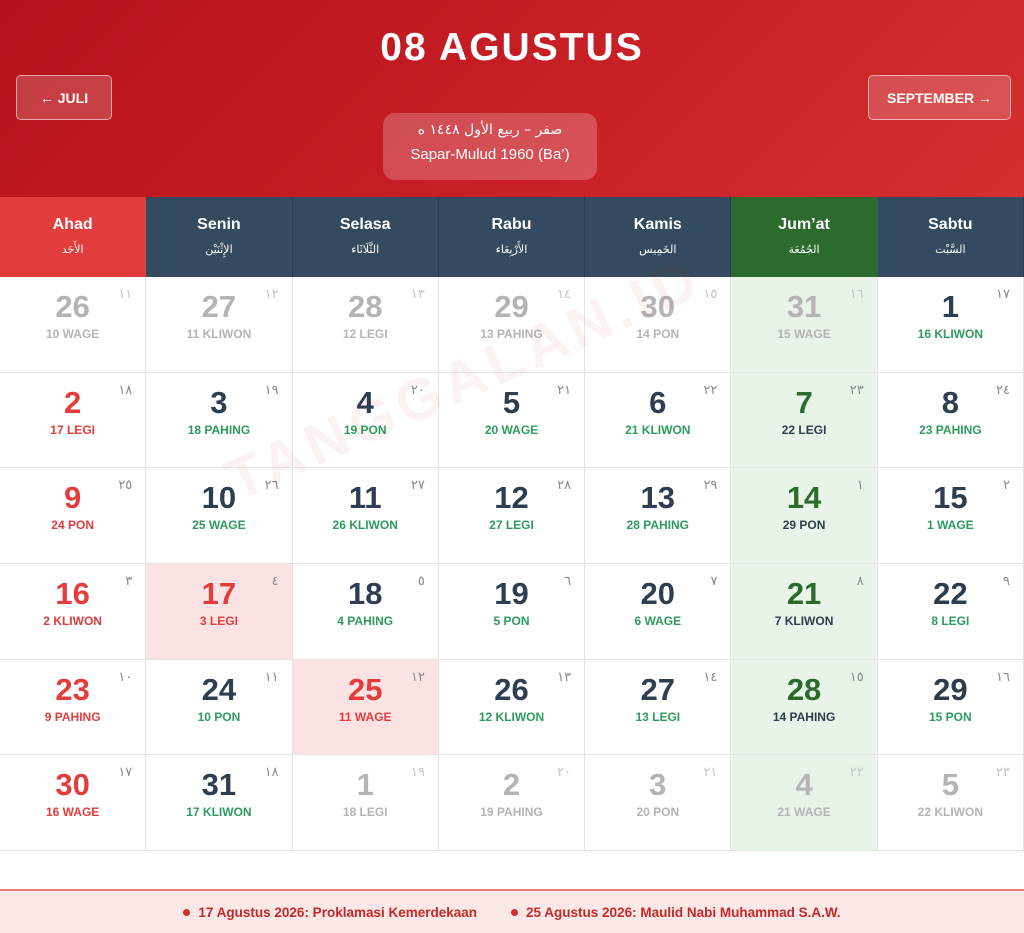  What do you see at coordinates (219, 594) in the screenshot?
I see `day-number: 17` at bounding box center [219, 594].